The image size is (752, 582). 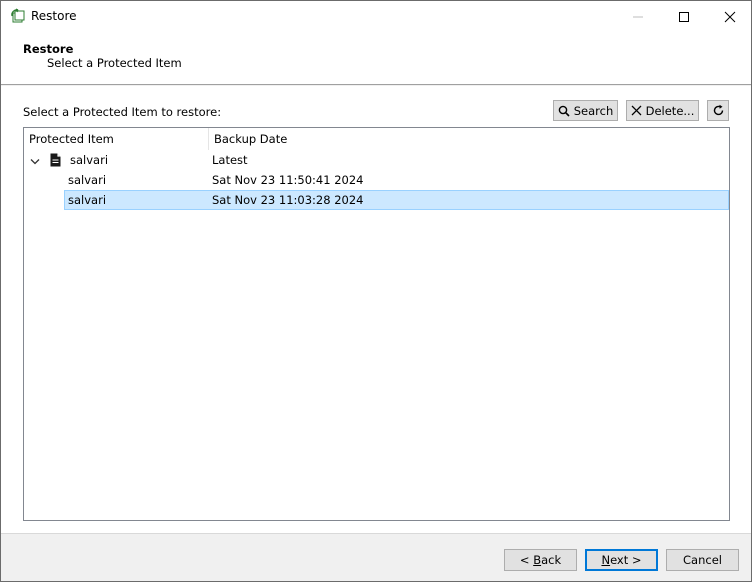 I want to click on search-button: Search, so click(x=585, y=110).